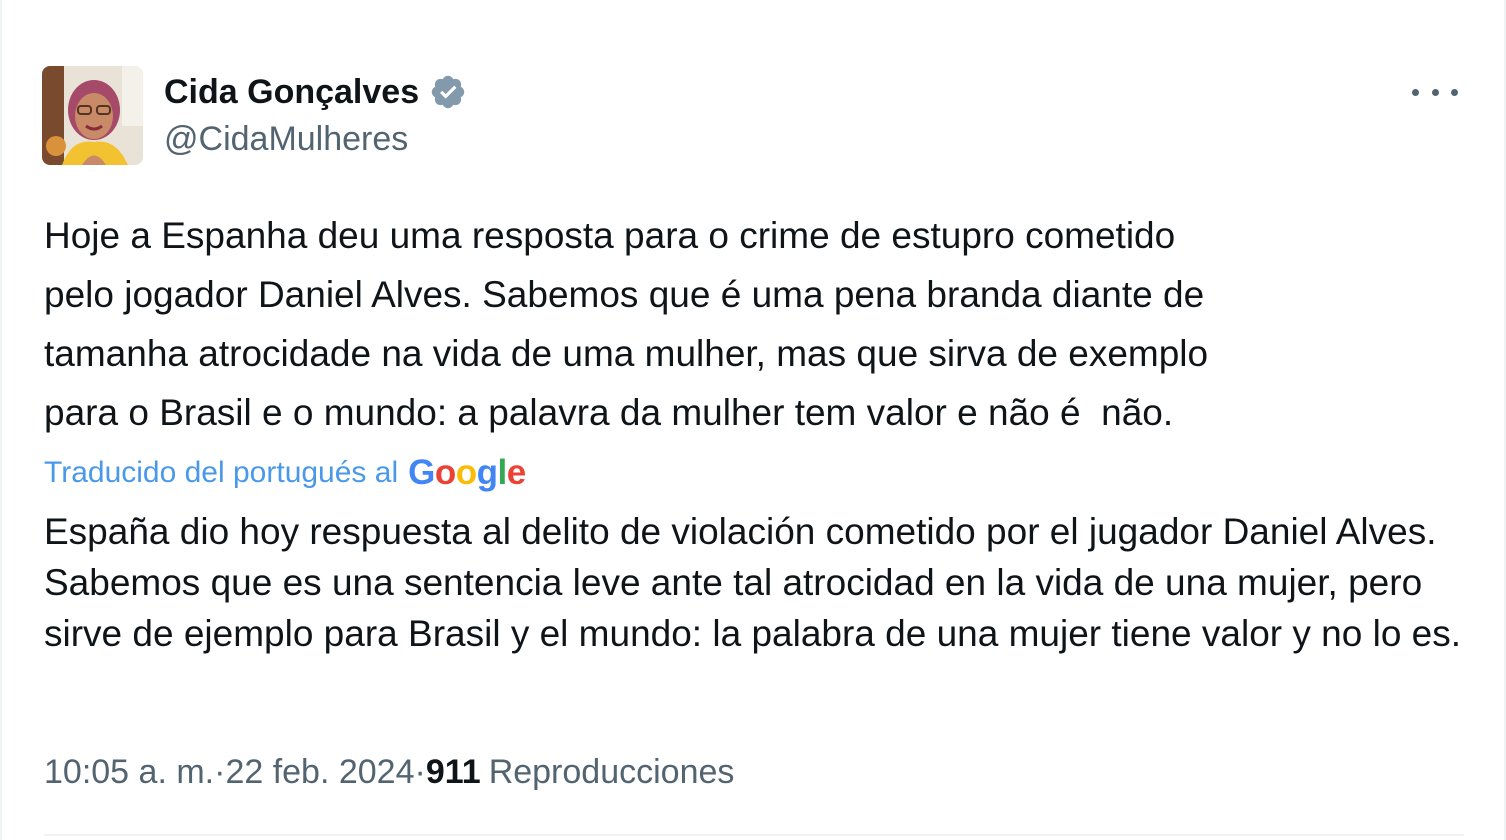 The width and height of the screenshot is (1506, 840). I want to click on more-options-button, so click(1435, 92).